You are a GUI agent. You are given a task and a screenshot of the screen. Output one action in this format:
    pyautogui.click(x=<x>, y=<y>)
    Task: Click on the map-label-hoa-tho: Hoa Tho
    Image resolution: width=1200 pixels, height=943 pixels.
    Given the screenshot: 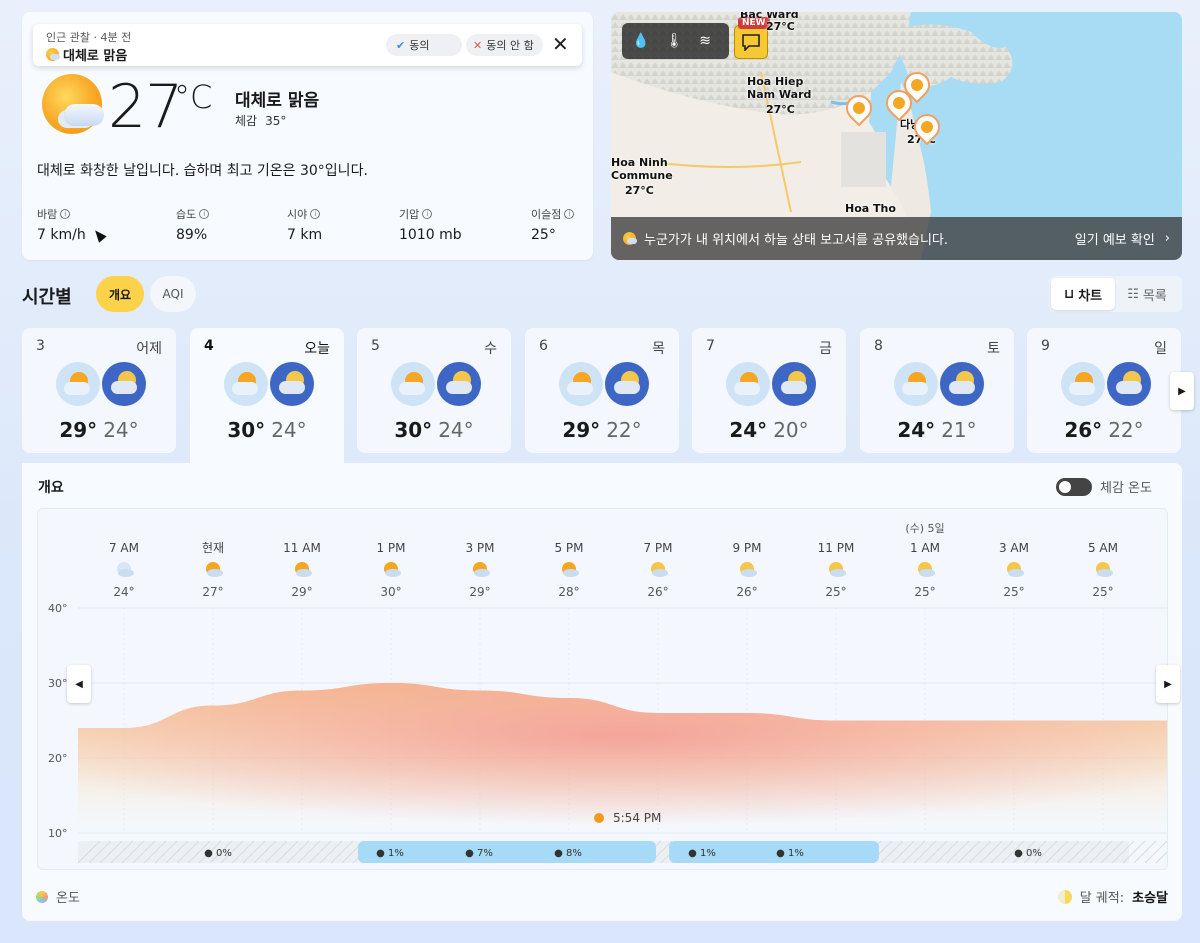 What is the action you would take?
    pyautogui.click(x=870, y=208)
    